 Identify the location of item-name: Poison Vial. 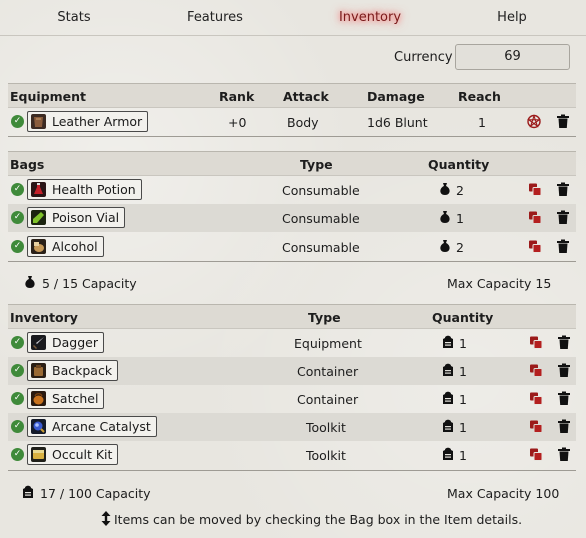
(86, 217).